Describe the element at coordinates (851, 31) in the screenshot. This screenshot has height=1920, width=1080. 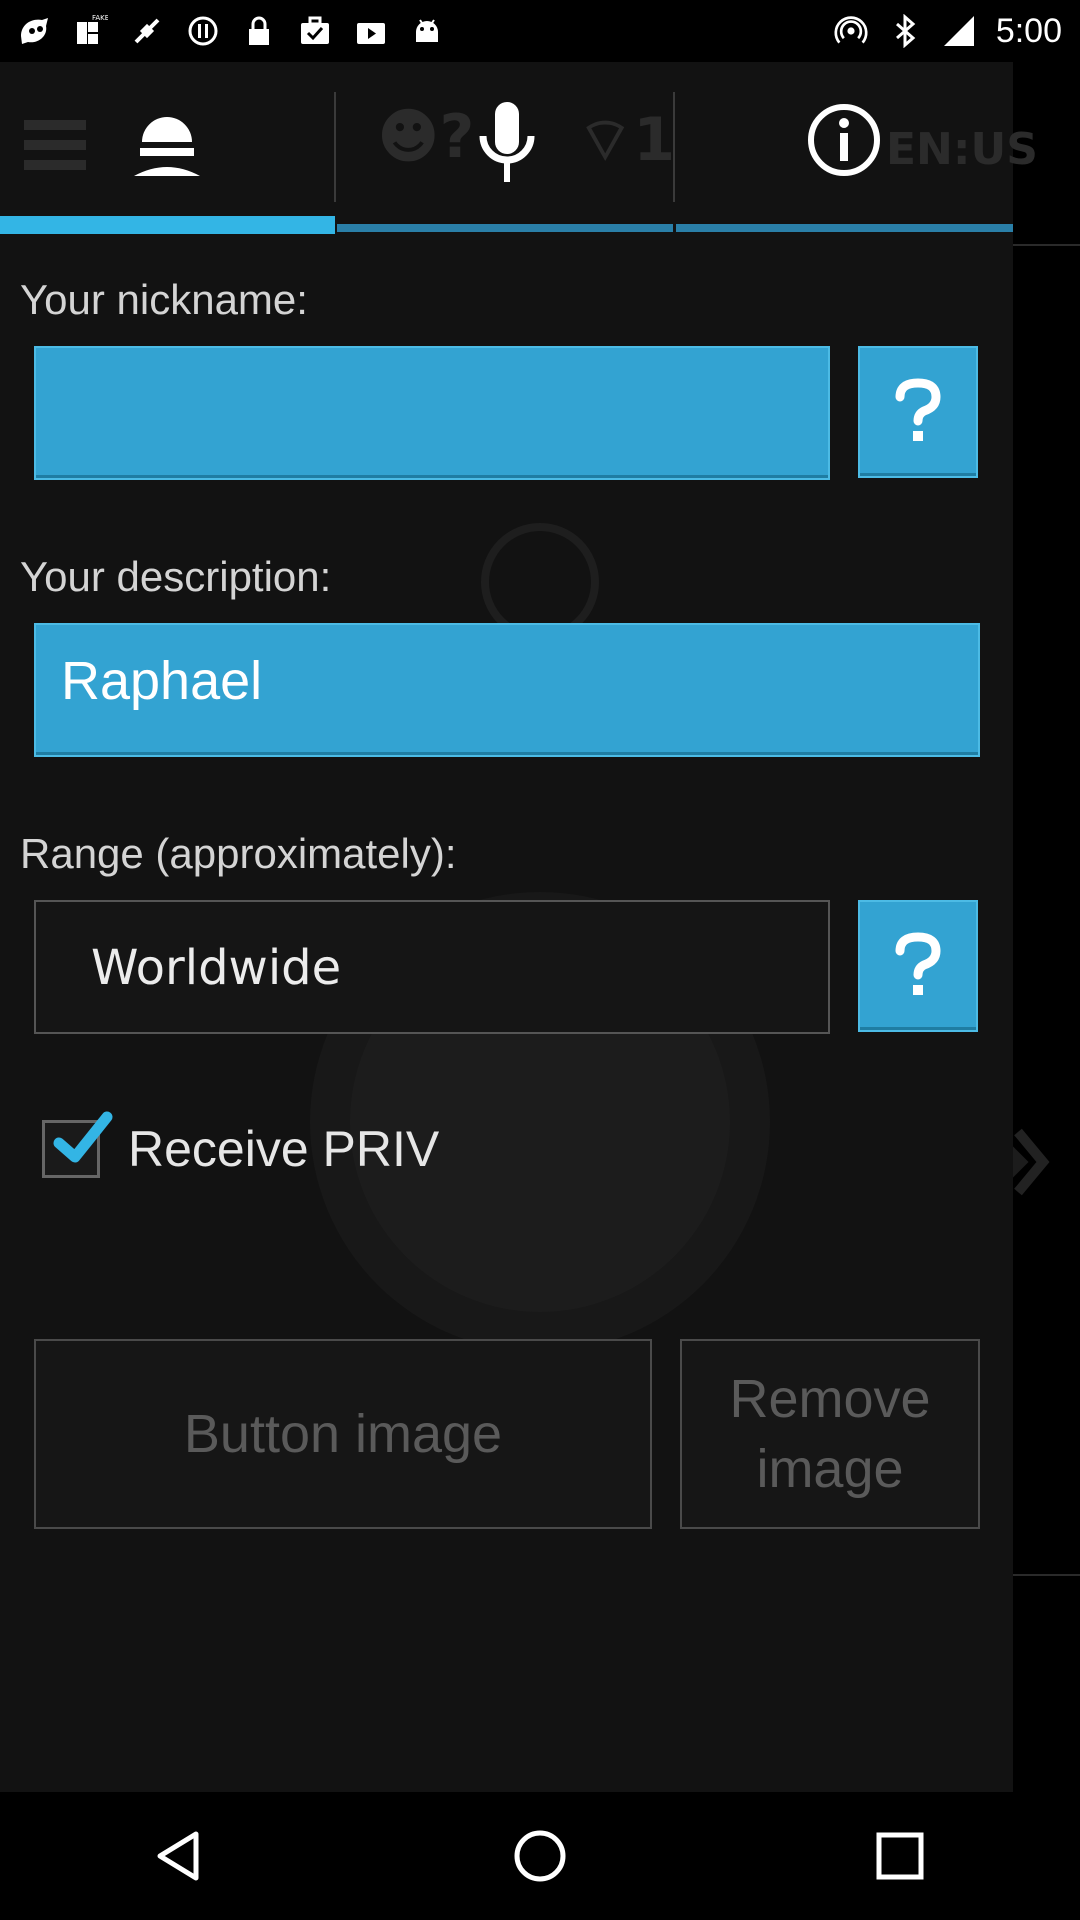
I see `hotspot-icon` at that location.